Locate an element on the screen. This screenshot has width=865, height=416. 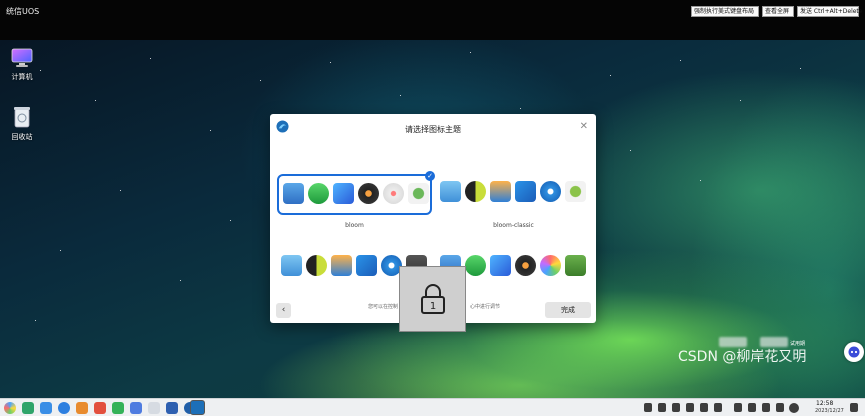
icon-theme-app-icon is located at coordinates (197, 407).